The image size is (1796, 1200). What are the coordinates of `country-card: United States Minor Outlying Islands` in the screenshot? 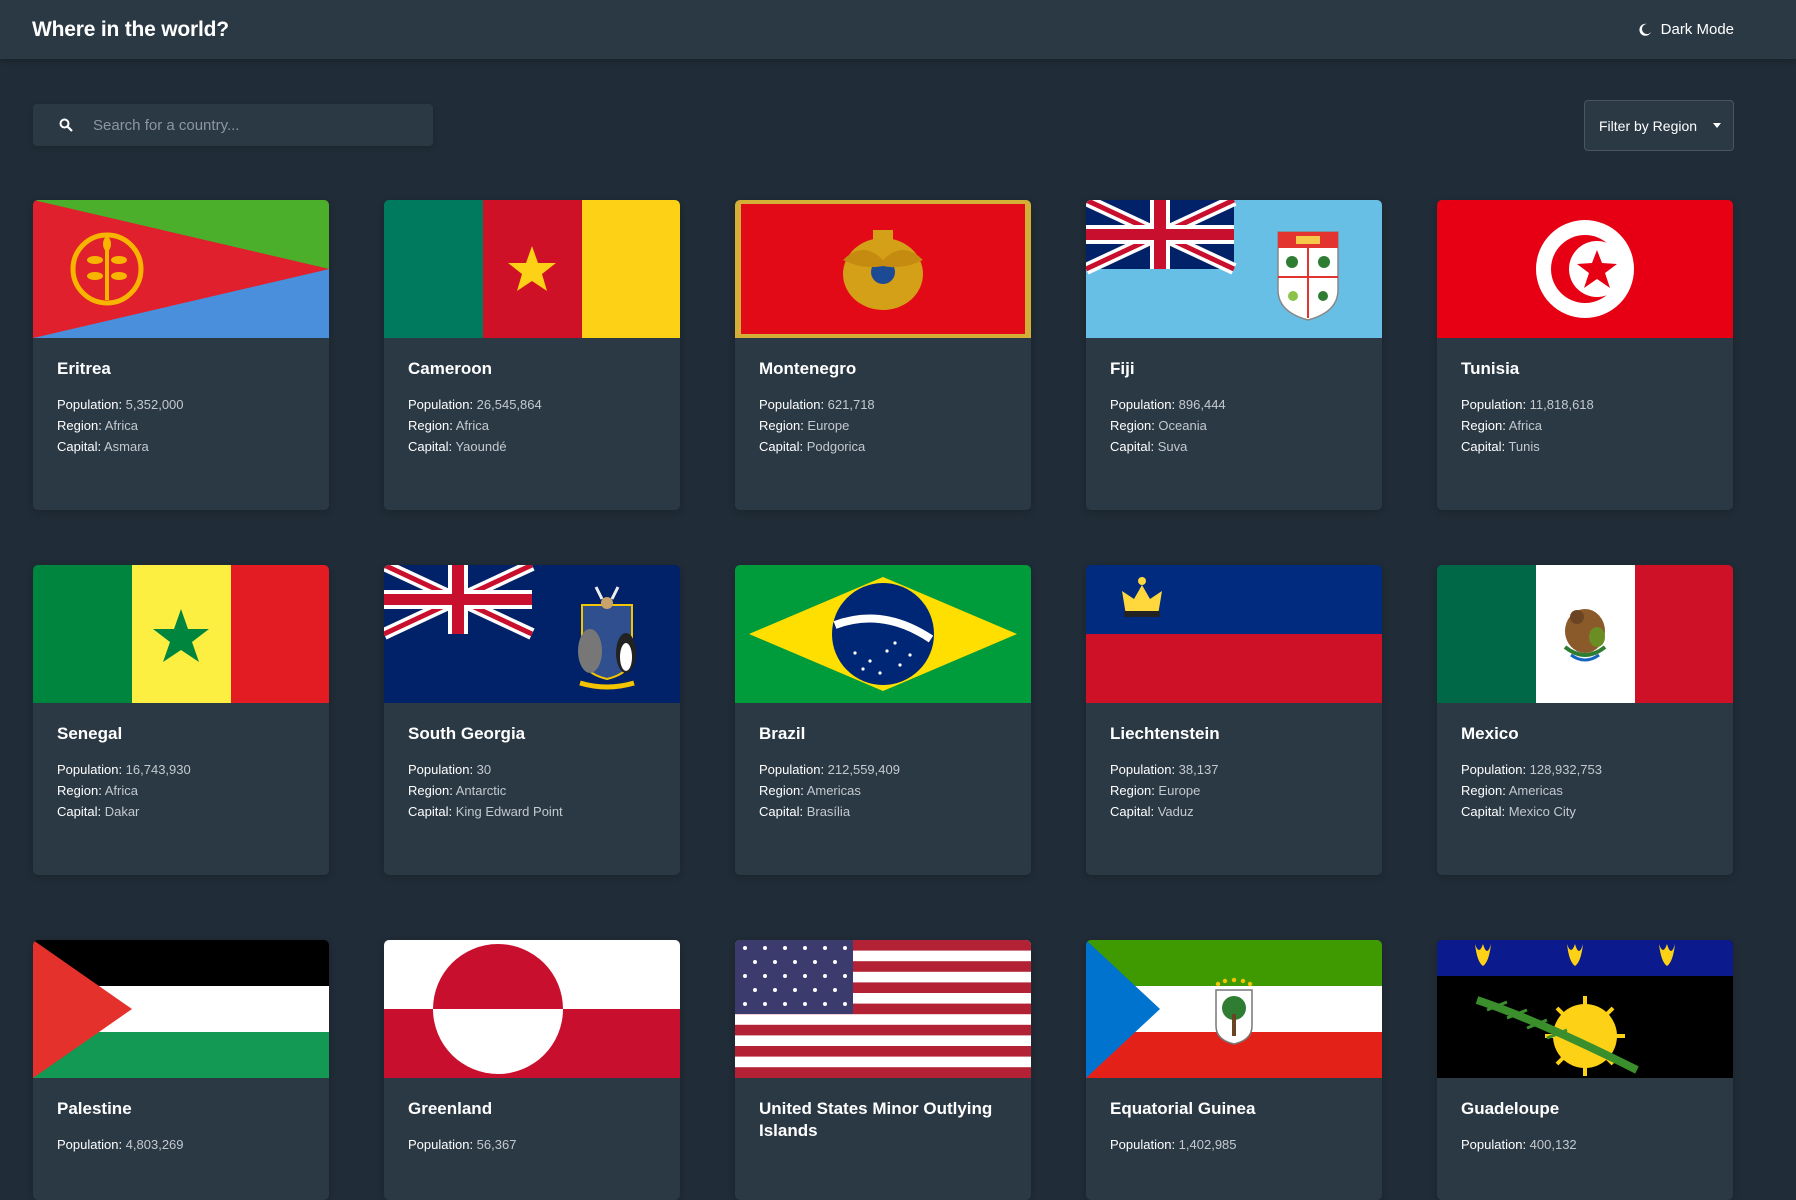 It's located at (883, 1070).